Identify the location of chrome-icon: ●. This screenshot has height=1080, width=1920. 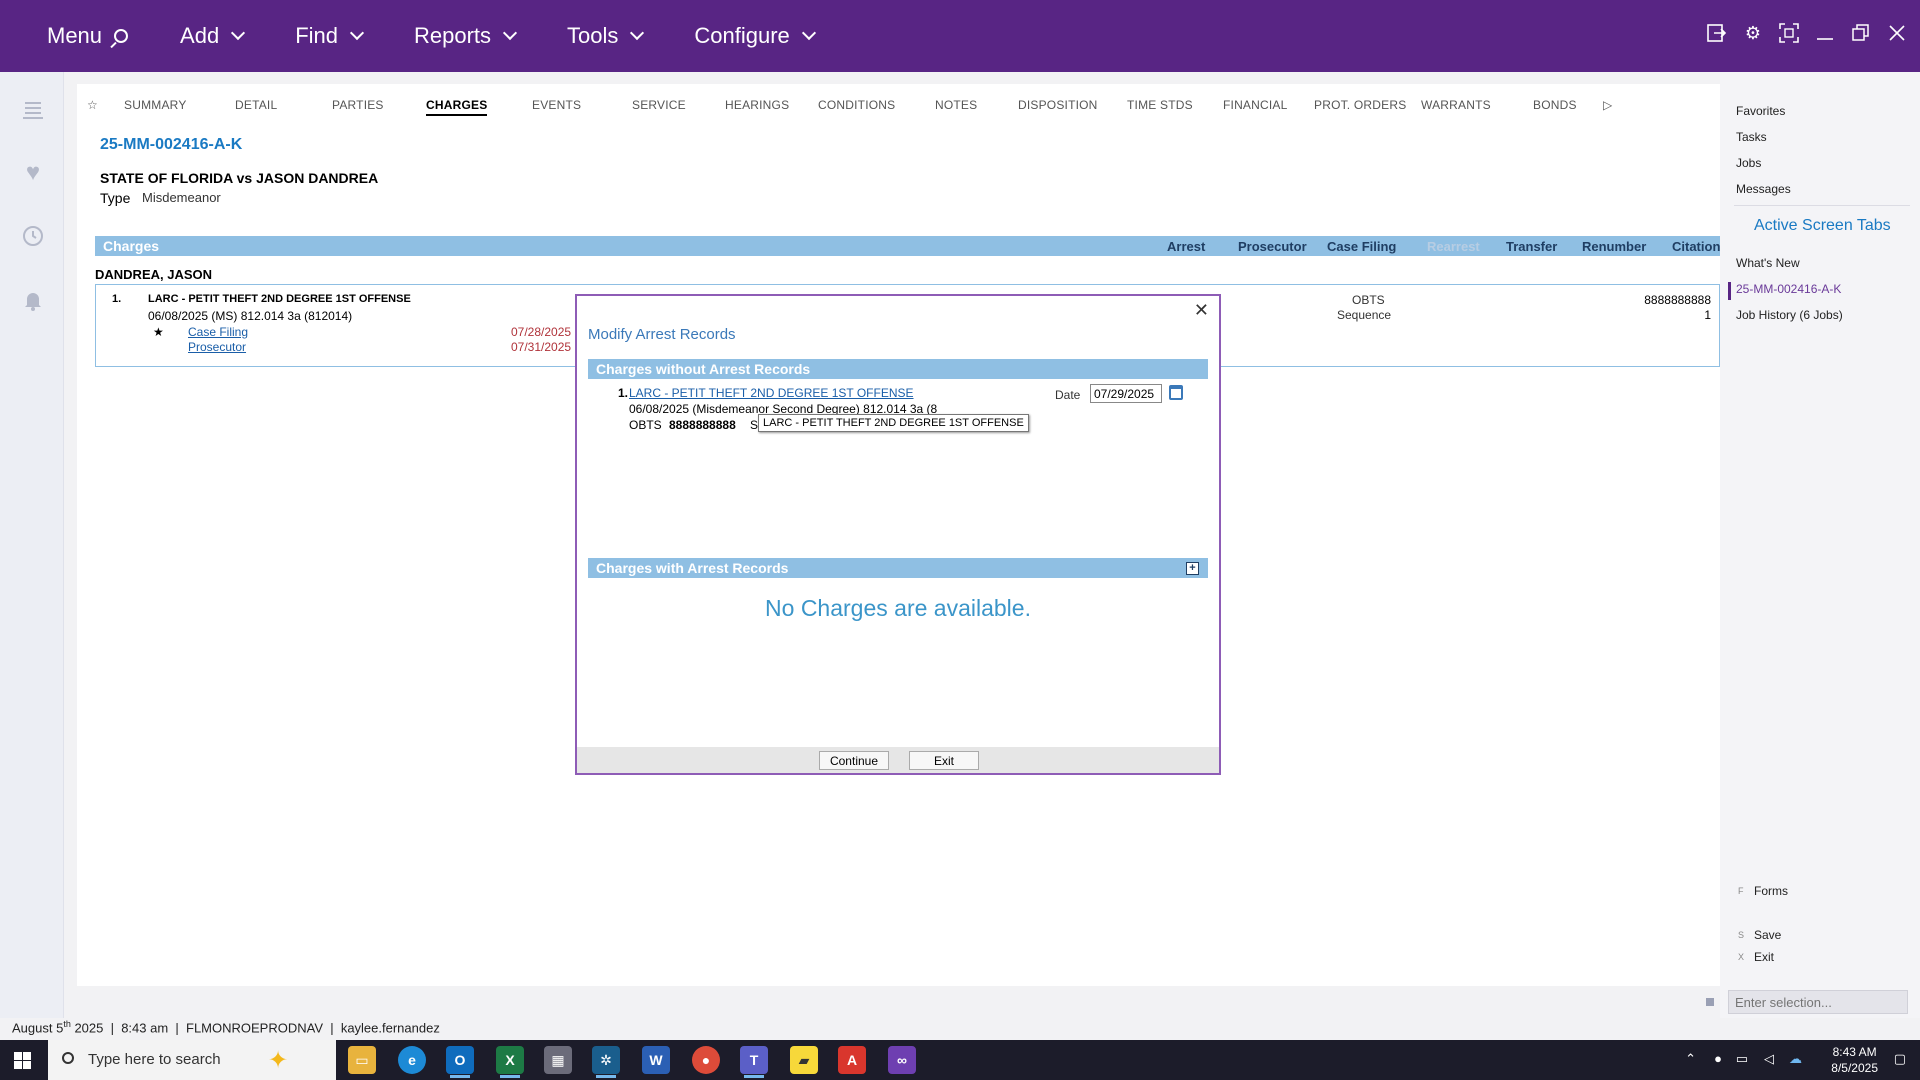
(706, 1060).